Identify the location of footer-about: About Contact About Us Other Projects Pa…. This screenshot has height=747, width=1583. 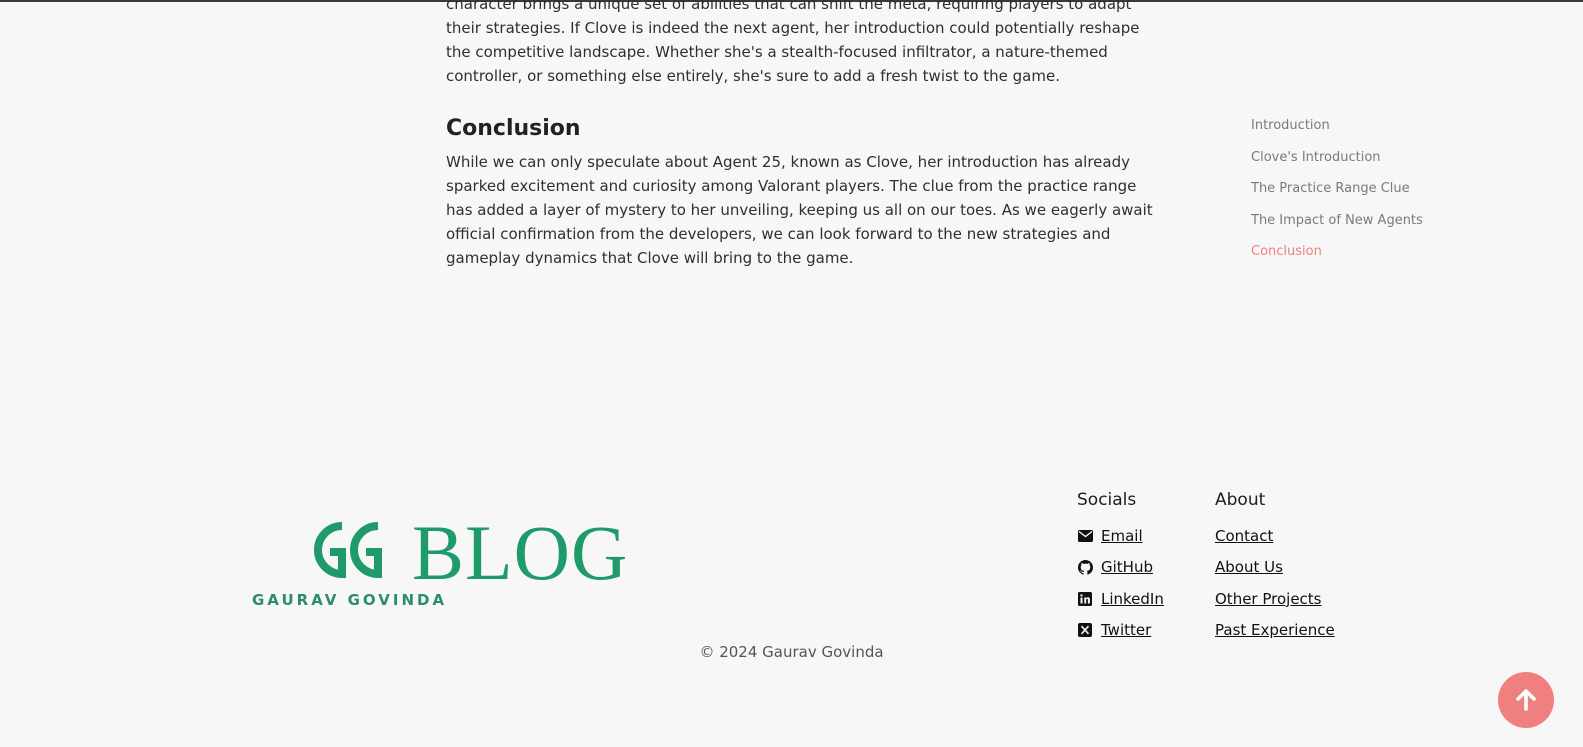
(1275, 567).